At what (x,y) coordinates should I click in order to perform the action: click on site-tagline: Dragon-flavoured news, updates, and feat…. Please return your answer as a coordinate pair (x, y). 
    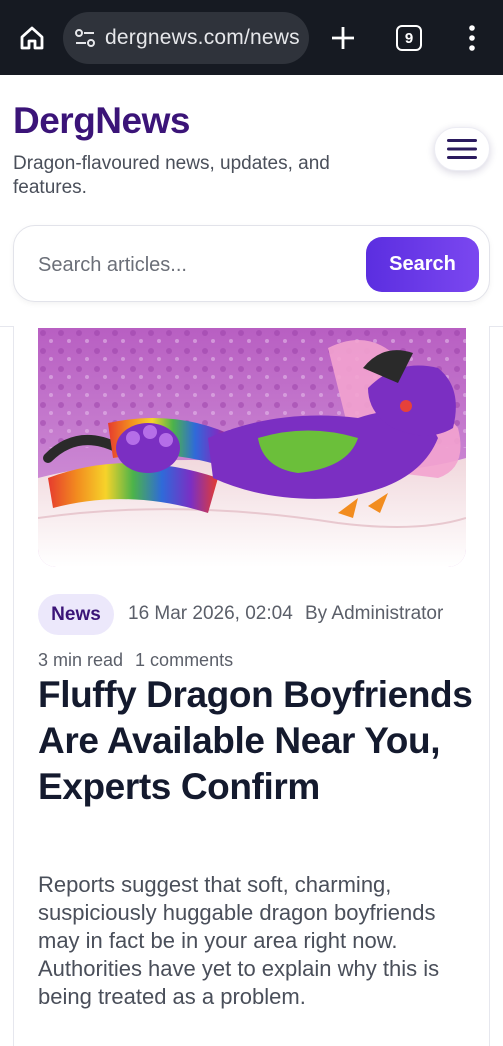
    Looking at the image, I should click on (171, 175).